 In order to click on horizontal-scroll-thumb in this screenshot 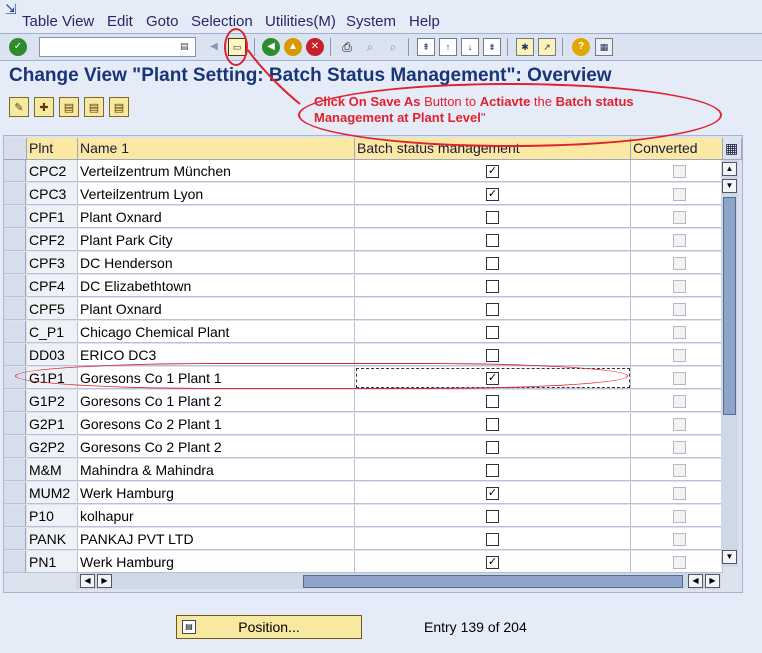, I will do `click(493, 581)`.